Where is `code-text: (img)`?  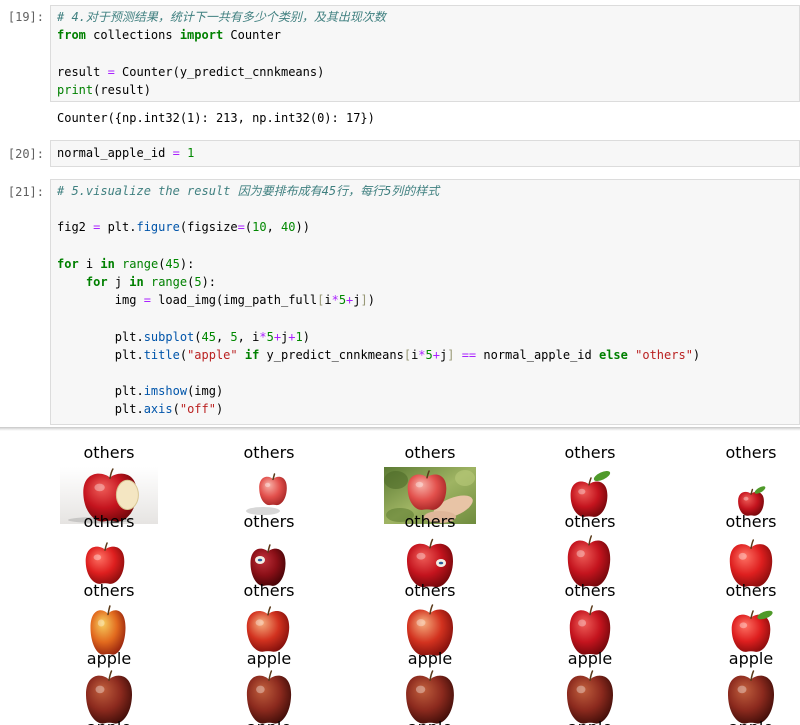
code-text: (img) is located at coordinates (205, 391).